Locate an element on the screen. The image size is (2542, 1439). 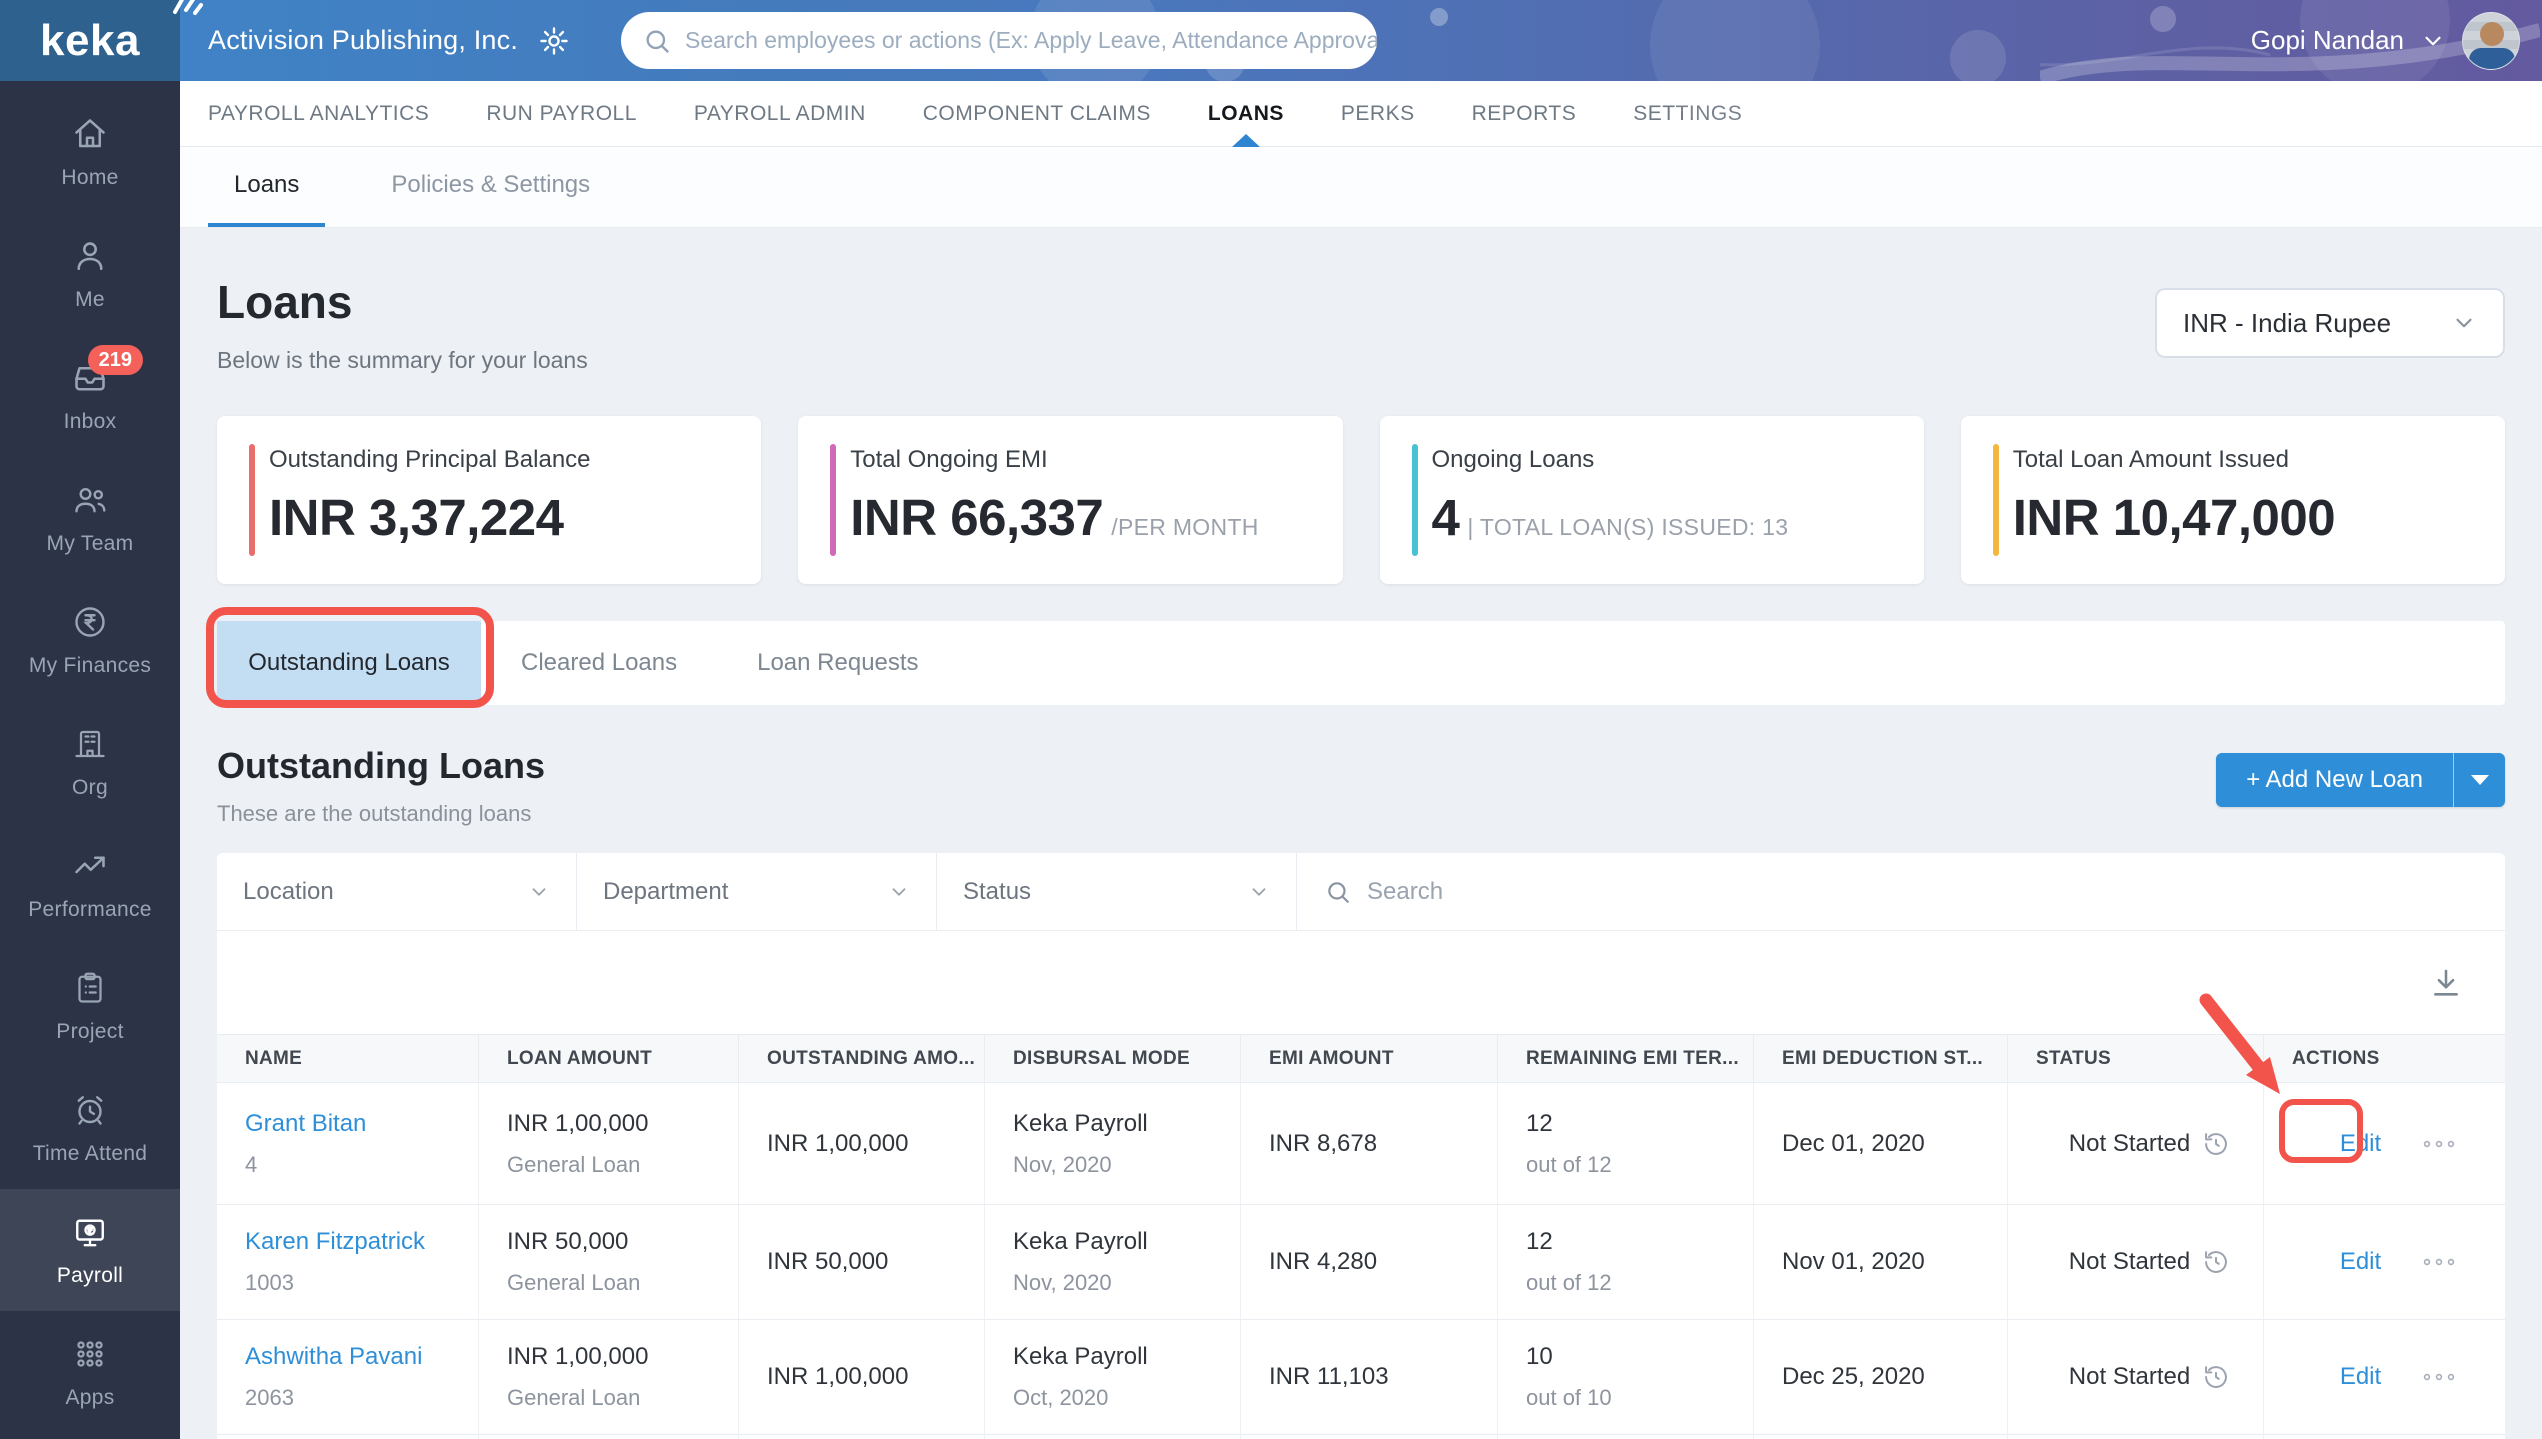
table-search-input is located at coordinates (1936, 891).